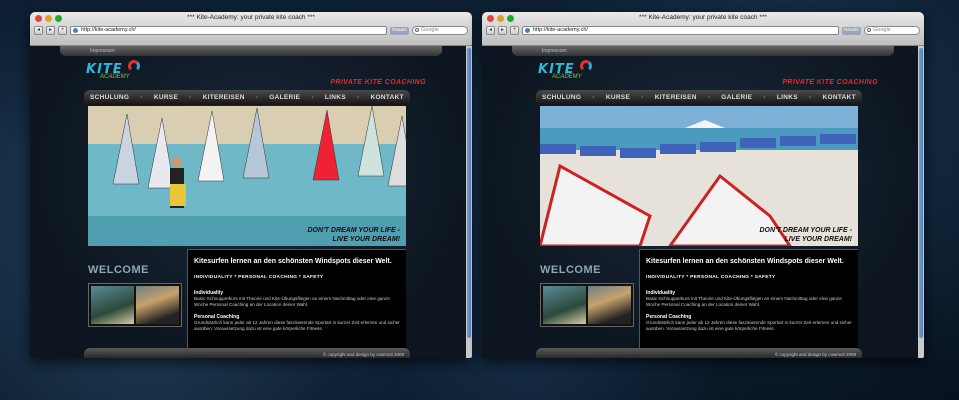 Image resolution: width=959 pixels, height=400 pixels. What do you see at coordinates (363, 354) in the screenshot?
I see `copyright-text: © copyright and design by cowmoti 2009` at bounding box center [363, 354].